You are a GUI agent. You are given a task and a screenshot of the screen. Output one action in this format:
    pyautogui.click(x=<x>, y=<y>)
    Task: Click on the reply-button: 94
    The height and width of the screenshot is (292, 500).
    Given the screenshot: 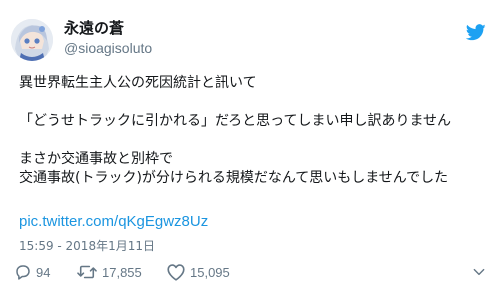 What is the action you would take?
    pyautogui.click(x=32, y=272)
    